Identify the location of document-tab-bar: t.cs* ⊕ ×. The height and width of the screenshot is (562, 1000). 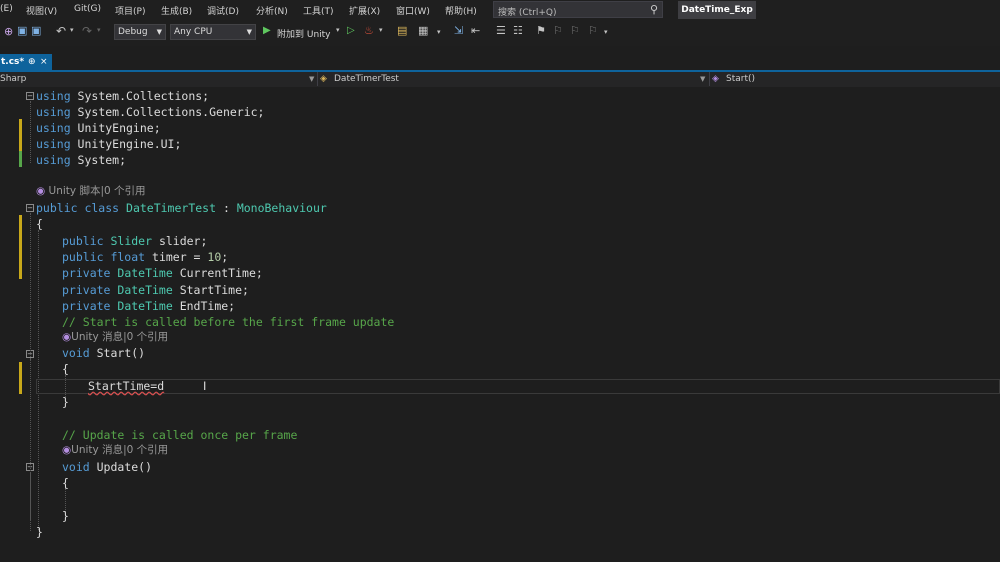
(500, 61).